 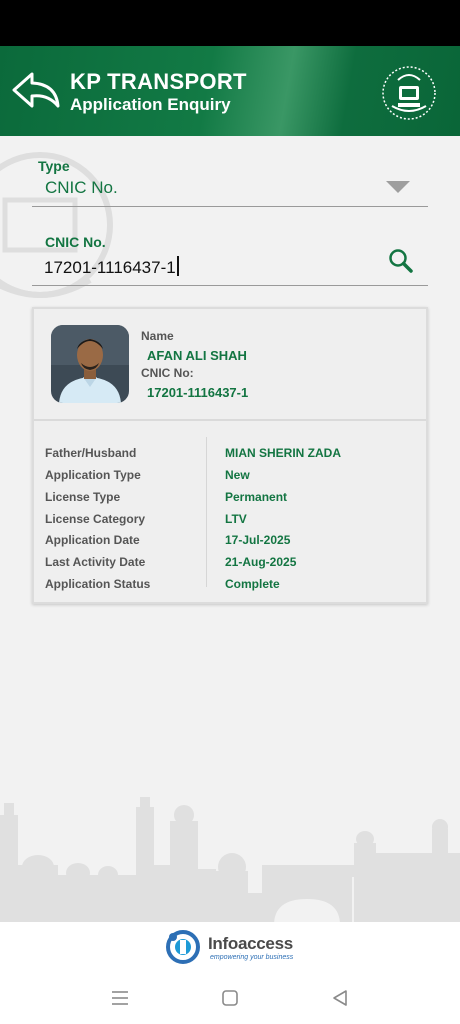 I want to click on status-bar, so click(x=230, y=23).